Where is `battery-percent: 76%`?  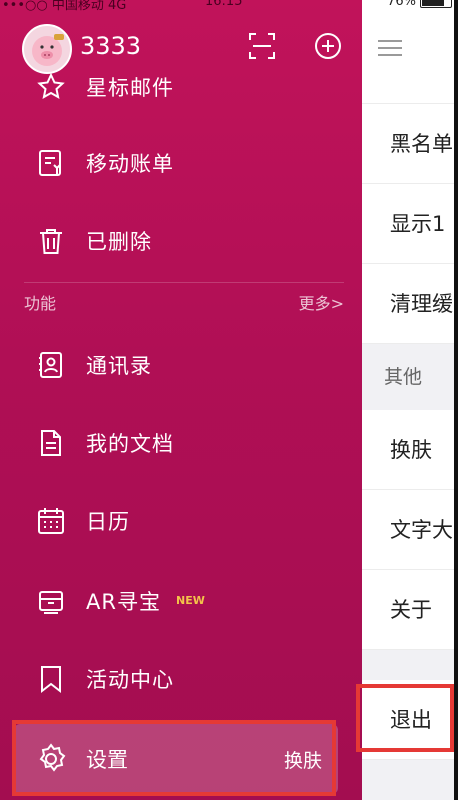
battery-percent: 76% is located at coordinates (401, 4).